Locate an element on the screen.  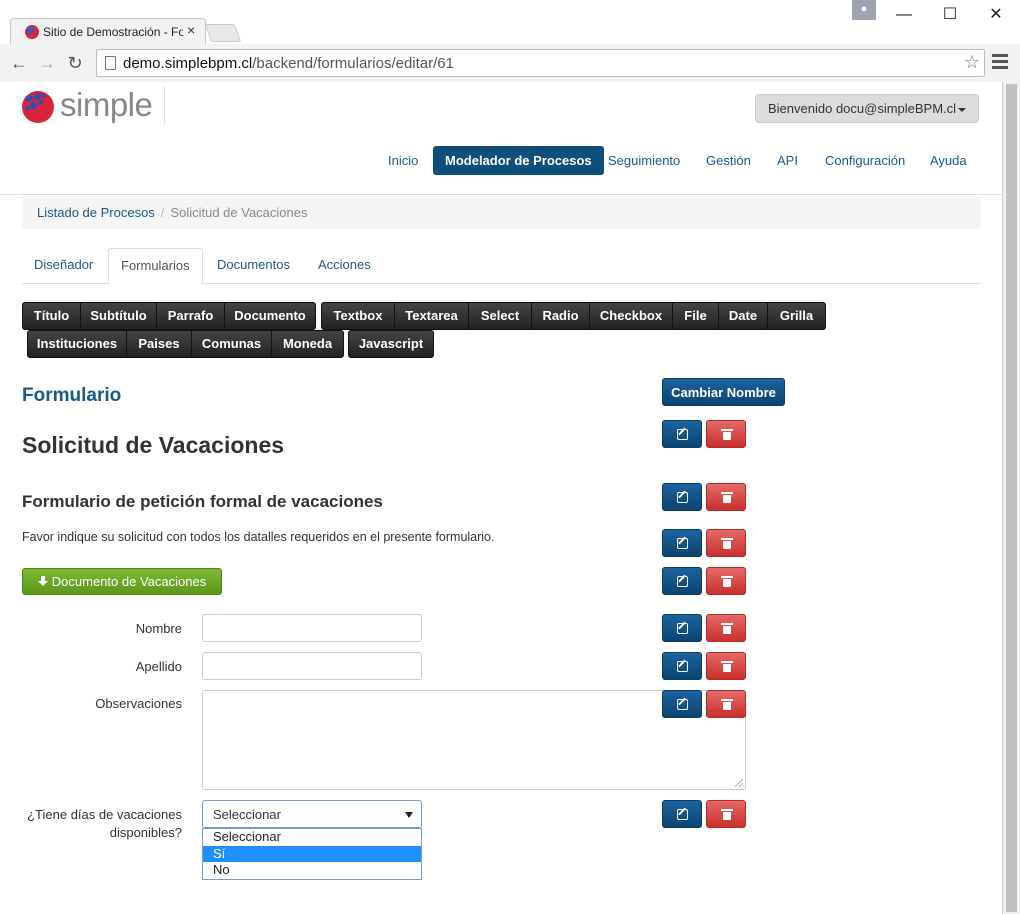
form-title: Solicitud de Vacaciones is located at coordinates (153, 445).